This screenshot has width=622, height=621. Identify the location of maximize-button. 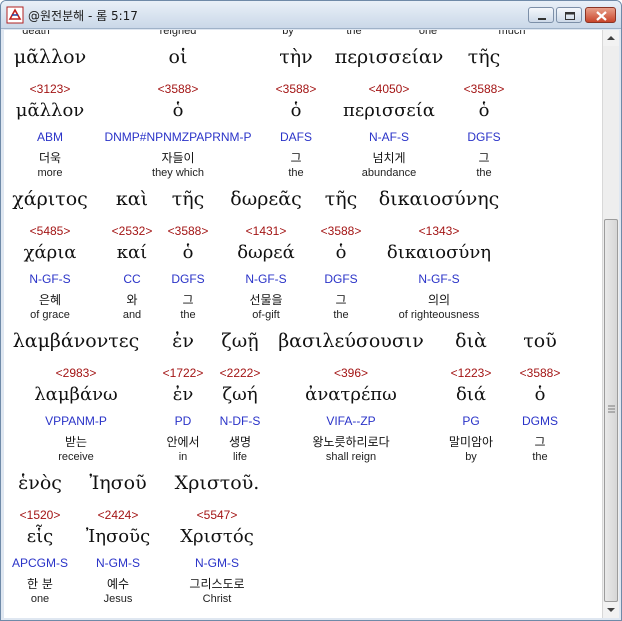
(569, 15).